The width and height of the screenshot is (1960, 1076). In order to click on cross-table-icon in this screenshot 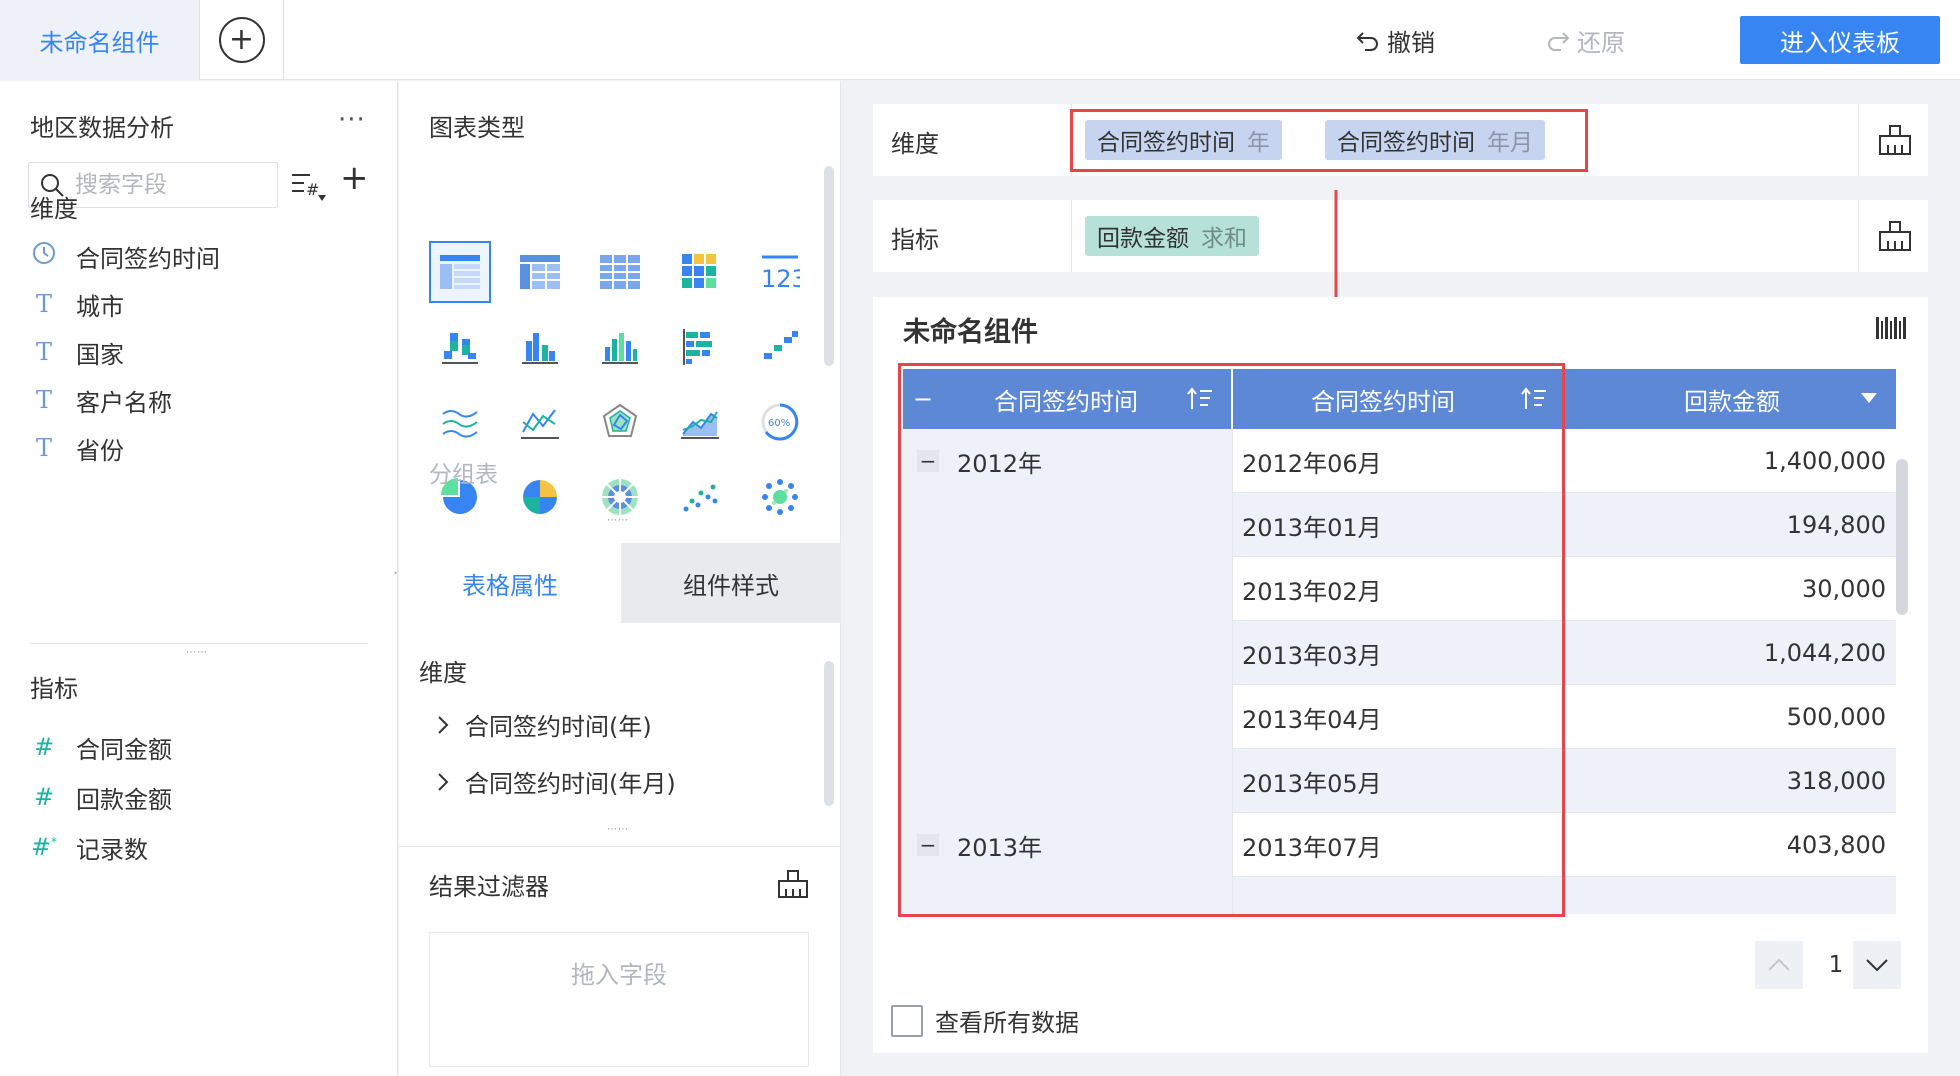, I will do `click(540, 272)`.